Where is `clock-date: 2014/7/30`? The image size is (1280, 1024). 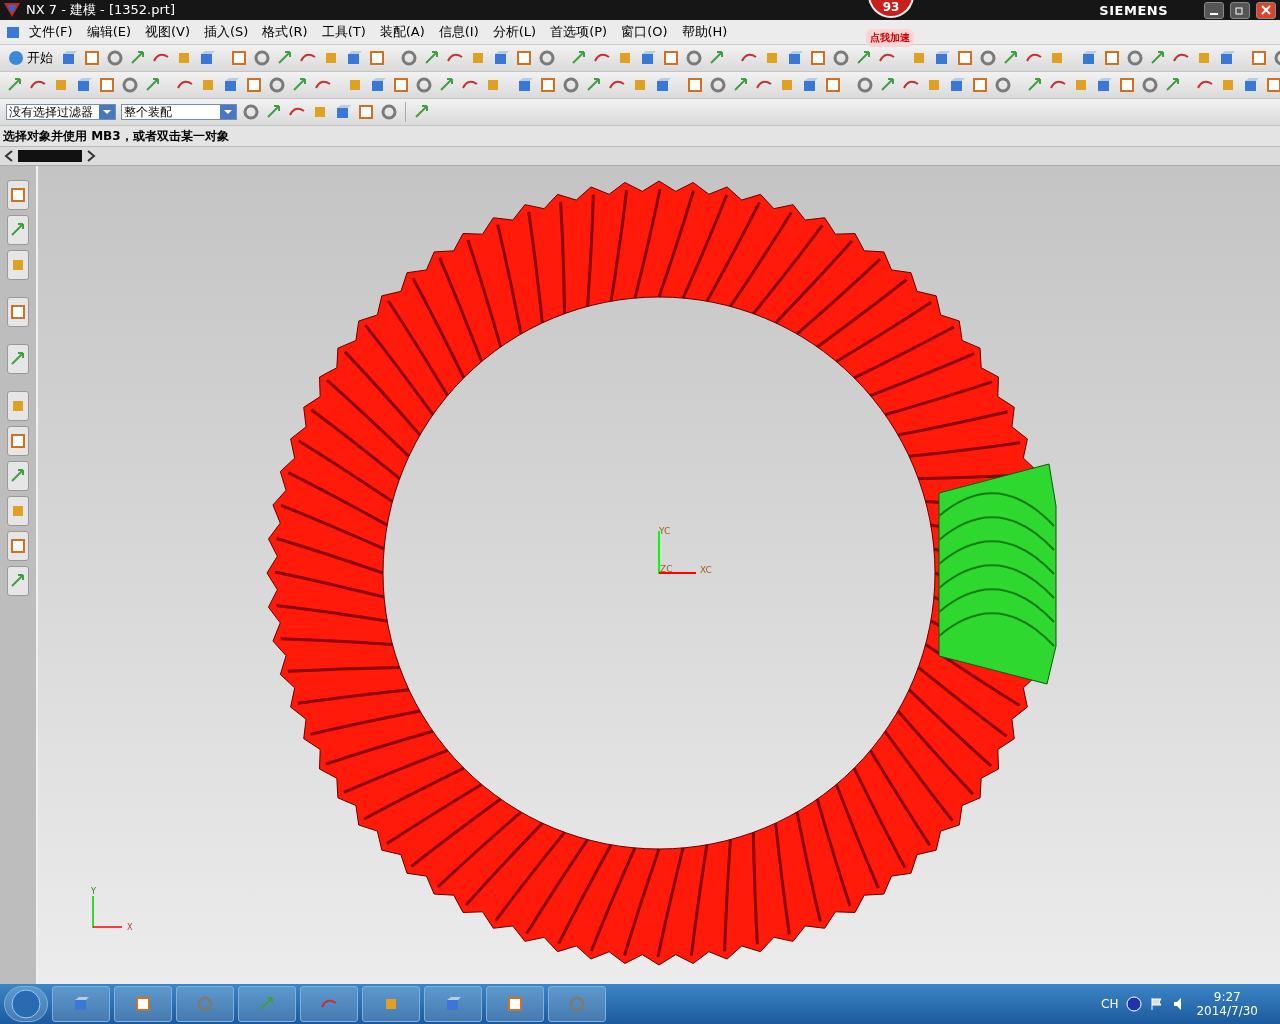
clock-date: 2014/7/30 is located at coordinates (1227, 1011).